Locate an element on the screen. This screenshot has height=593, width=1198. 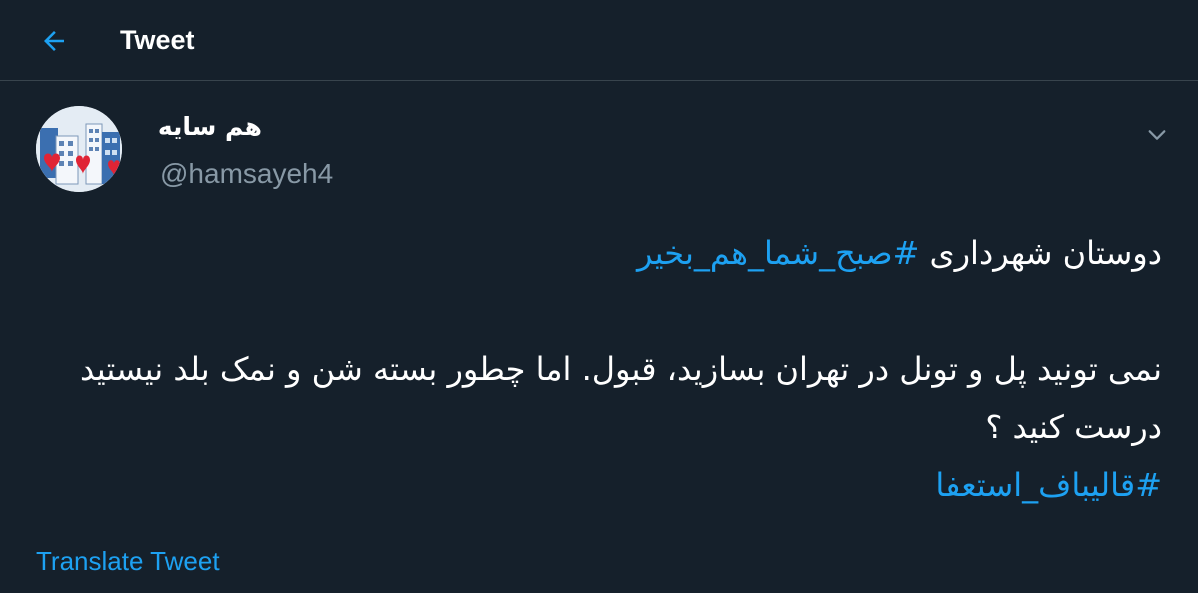
top-bar: Tweet is located at coordinates (599, 40).